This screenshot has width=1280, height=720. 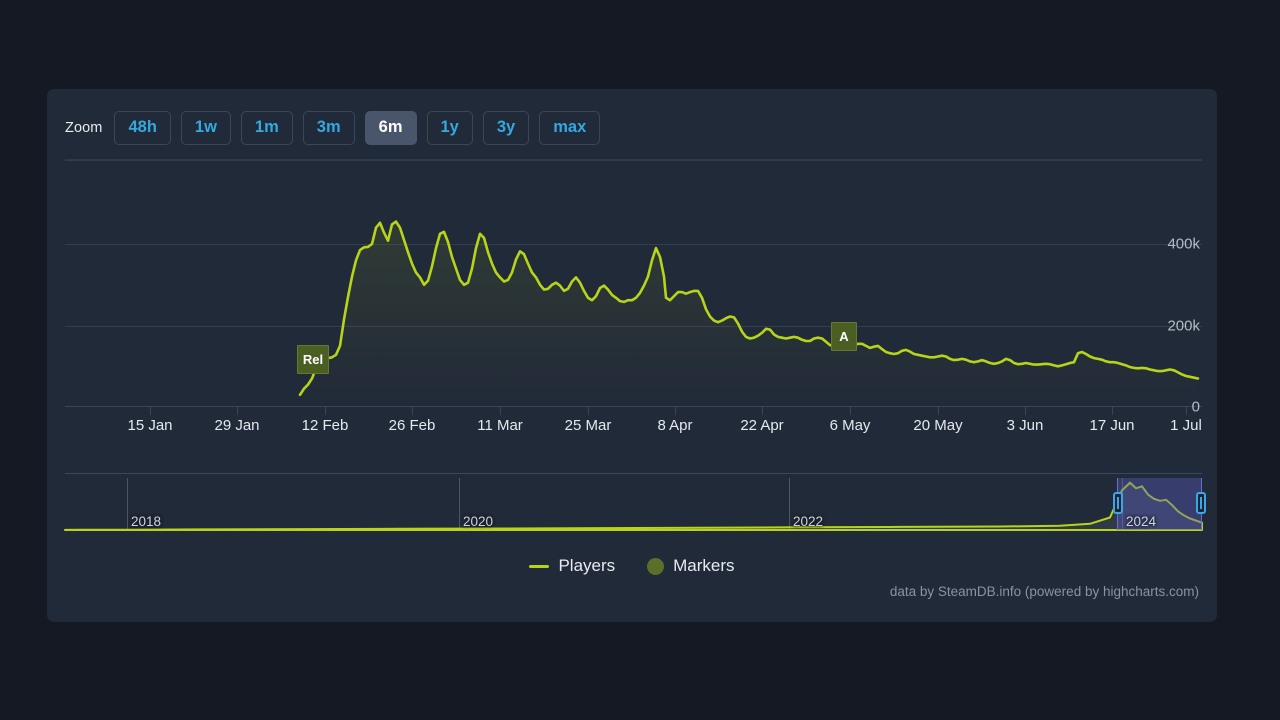 I want to click on zoom-button-48h: 48h, so click(x=142, y=128).